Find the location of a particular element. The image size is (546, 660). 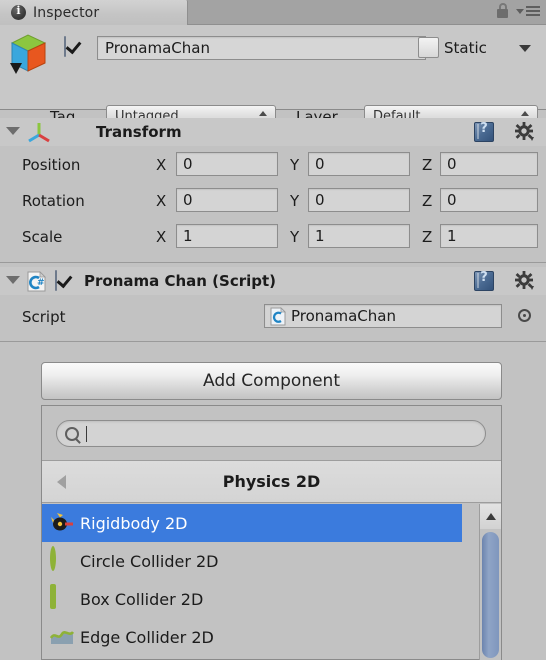

tab-inspector: Inspector is located at coordinates (94, 12).